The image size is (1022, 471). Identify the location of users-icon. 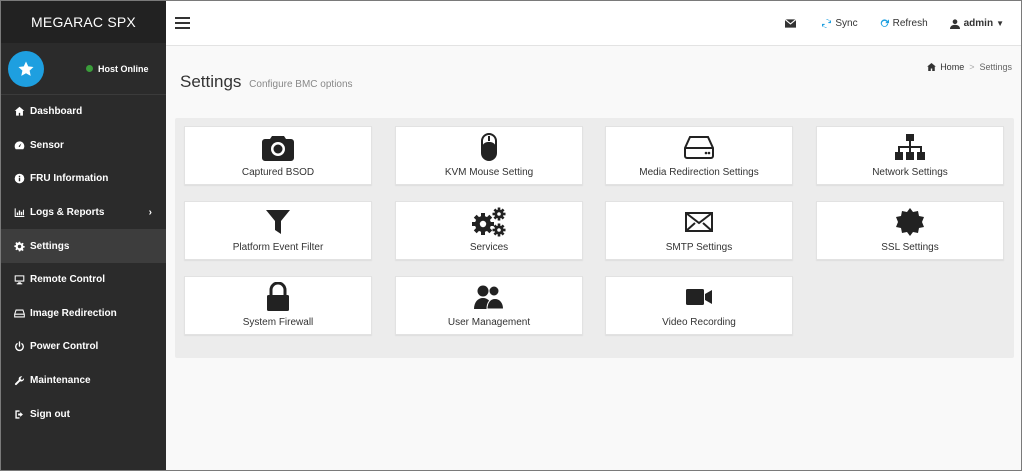
(489, 297).